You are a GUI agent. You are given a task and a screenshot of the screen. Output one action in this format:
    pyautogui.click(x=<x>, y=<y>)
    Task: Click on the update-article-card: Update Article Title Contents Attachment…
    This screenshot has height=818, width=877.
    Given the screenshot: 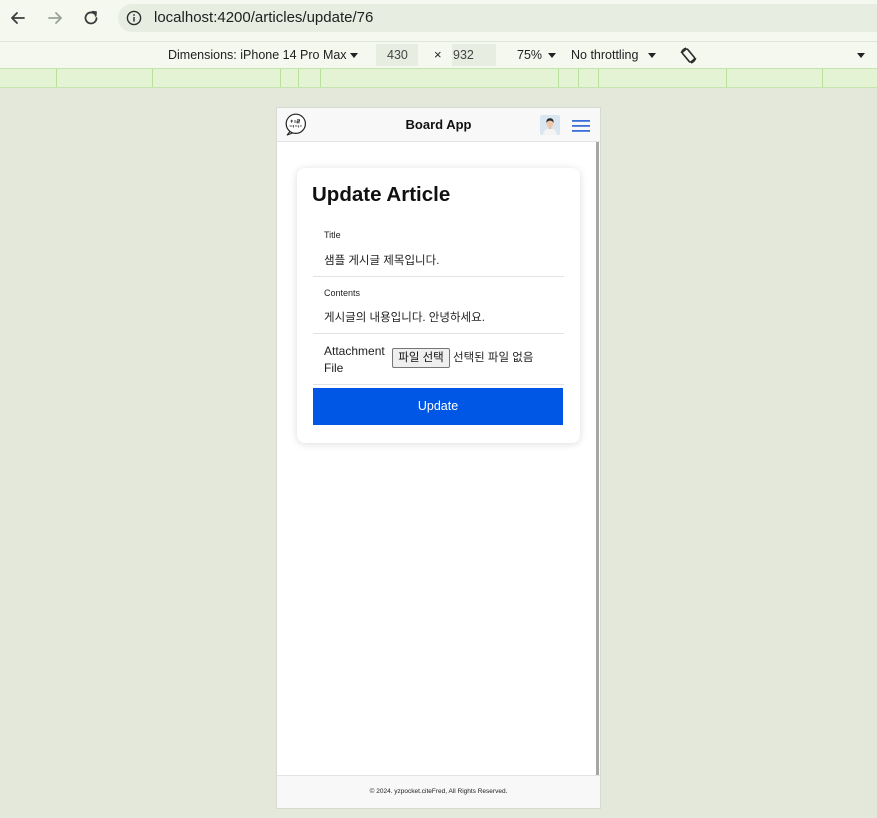 What is the action you would take?
    pyautogui.click(x=438, y=305)
    